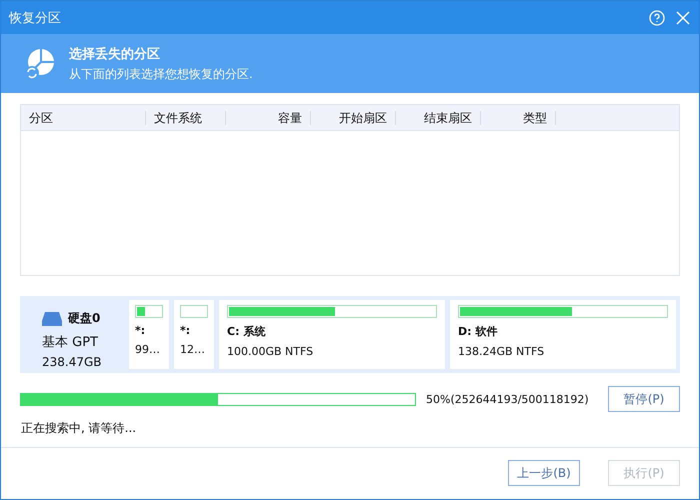 Image resolution: width=700 pixels, height=500 pixels. Describe the element at coordinates (115, 54) in the screenshot. I see `header-title: 选择丢失的分区` at that location.